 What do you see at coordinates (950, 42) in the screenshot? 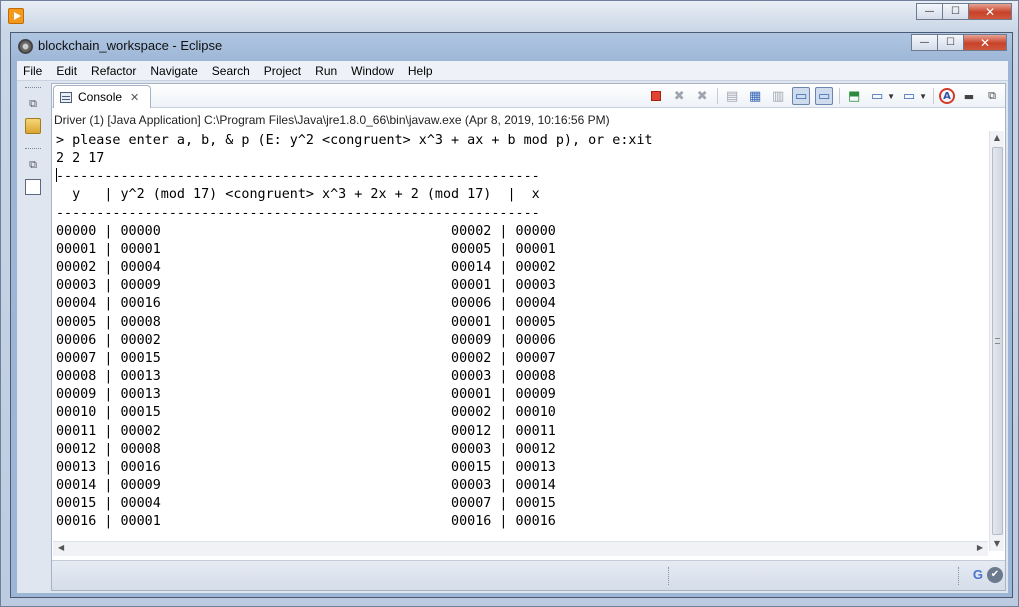
I see `eclipse-maximize-button: ☐` at bounding box center [950, 42].